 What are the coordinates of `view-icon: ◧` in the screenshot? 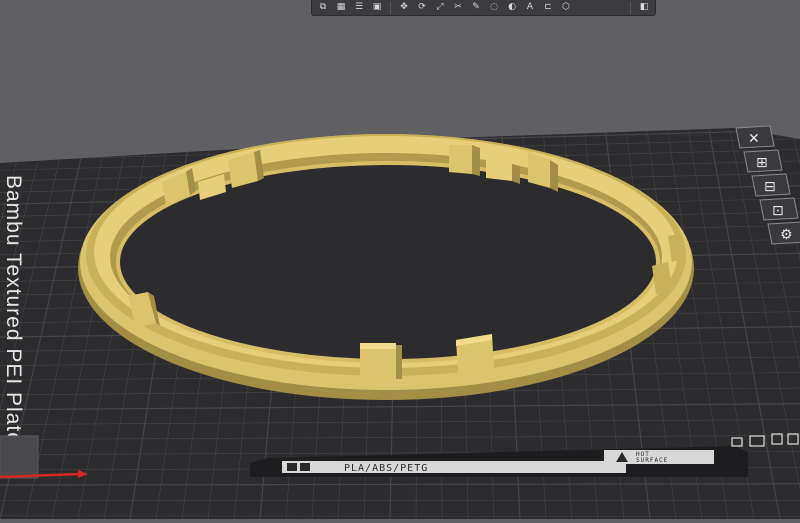 It's located at (644, 8).